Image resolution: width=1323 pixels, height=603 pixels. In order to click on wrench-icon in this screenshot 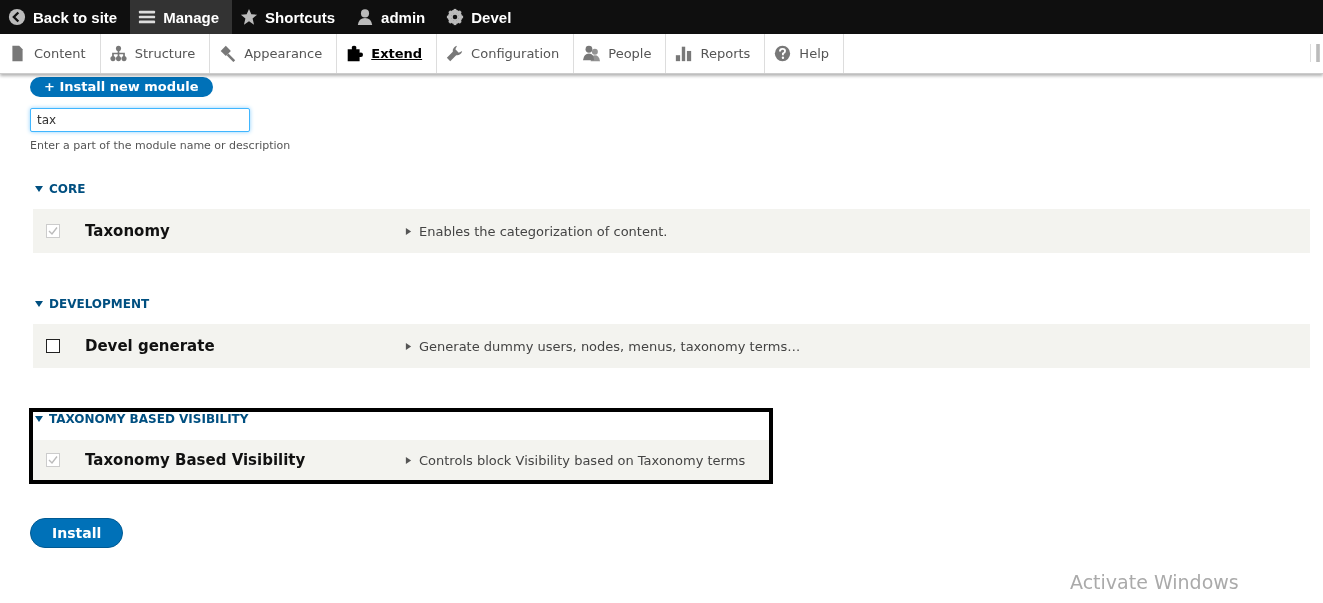, I will do `click(455, 53)`.